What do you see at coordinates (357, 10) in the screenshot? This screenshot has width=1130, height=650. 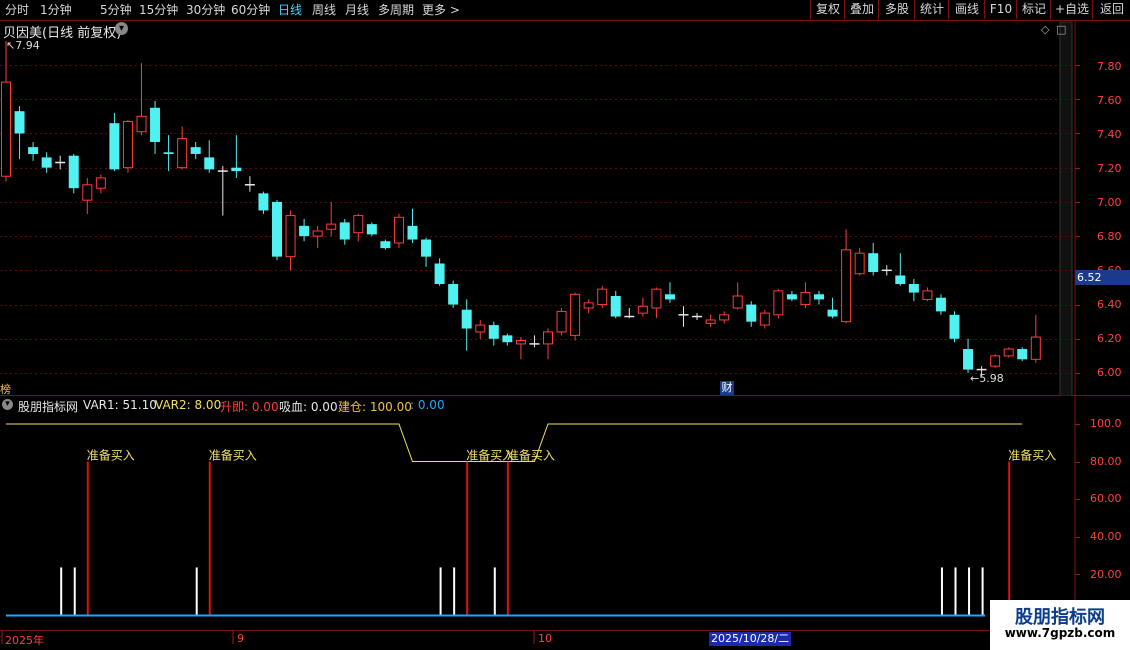 I see `period-tab-monthly: 月线` at bounding box center [357, 10].